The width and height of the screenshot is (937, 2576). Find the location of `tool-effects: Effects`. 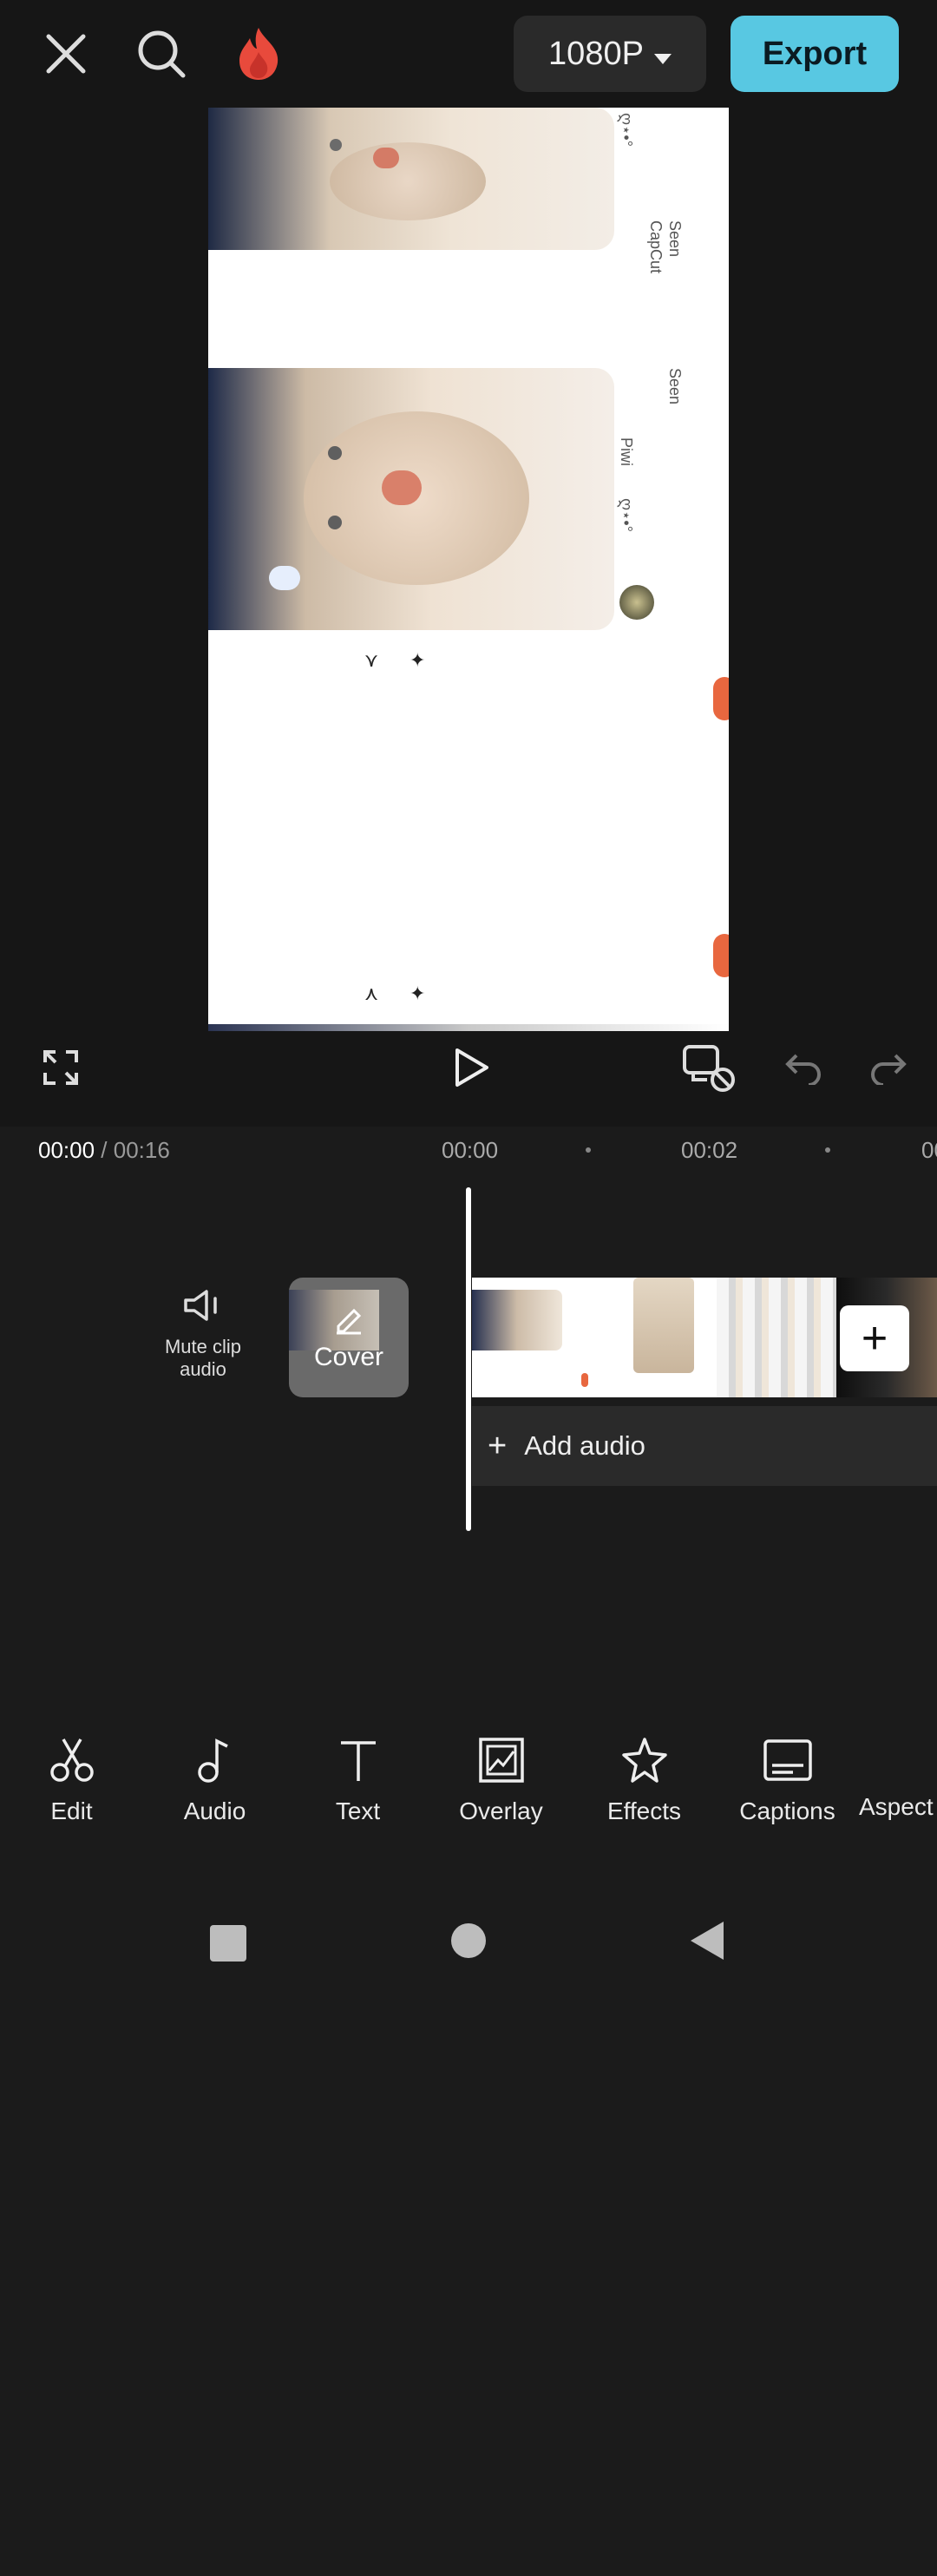

tool-effects: Effects is located at coordinates (644, 1783).